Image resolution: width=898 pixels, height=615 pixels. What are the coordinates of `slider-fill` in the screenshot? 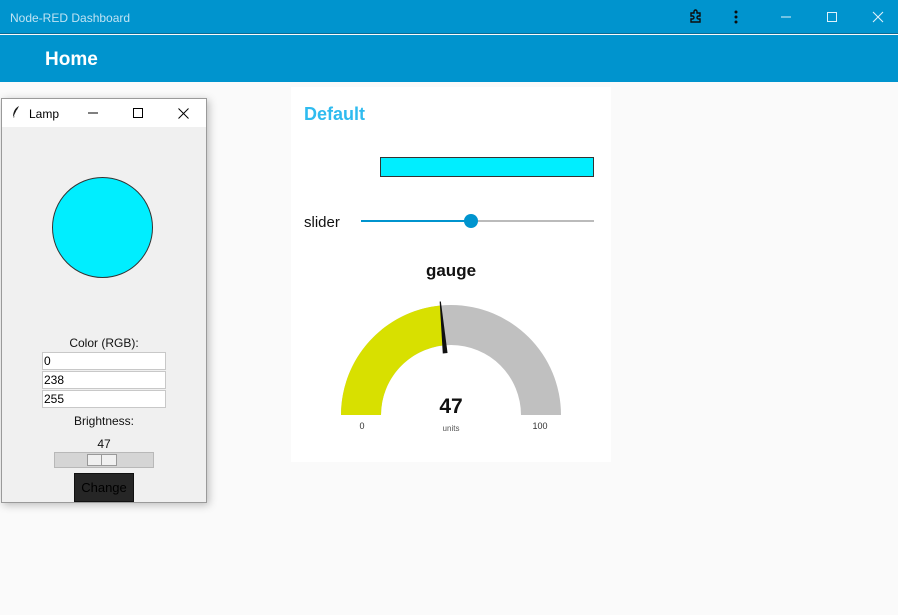 It's located at (416, 221).